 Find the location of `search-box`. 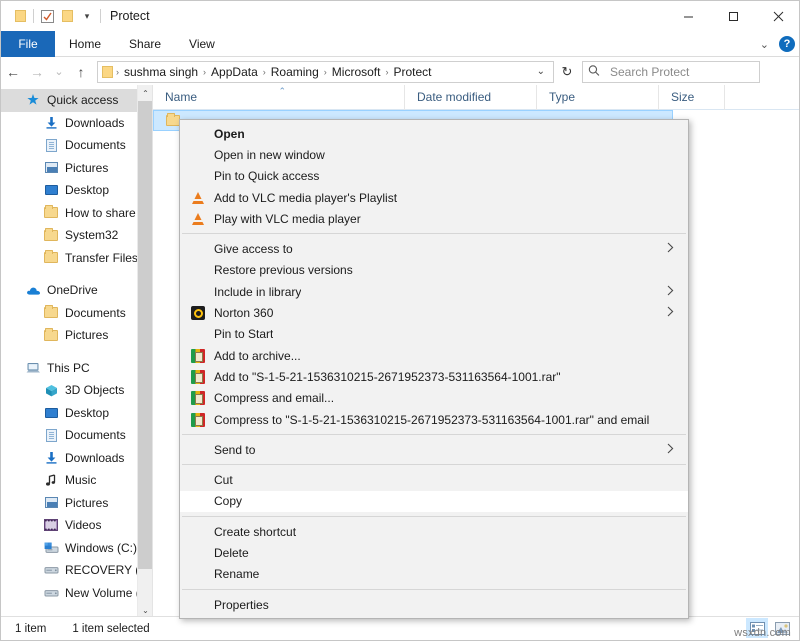

search-box is located at coordinates (671, 71).